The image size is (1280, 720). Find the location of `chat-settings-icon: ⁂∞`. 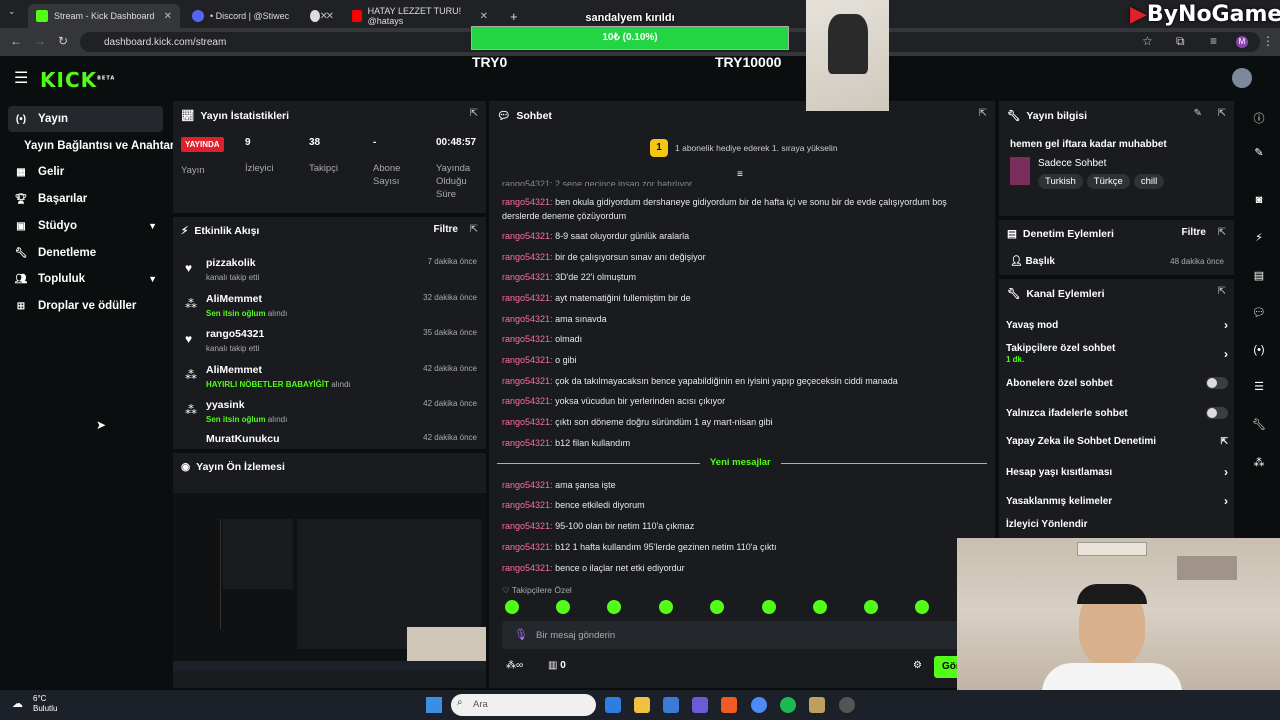

chat-settings-icon: ⁂∞ is located at coordinates (514, 665).